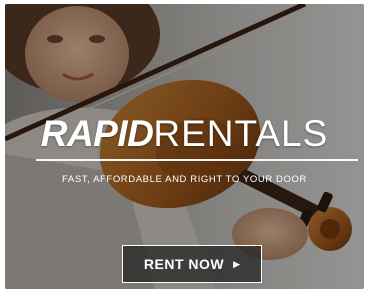  Describe the element at coordinates (97, 133) in the screenshot. I see `brand-bold-text: RAPID` at that location.